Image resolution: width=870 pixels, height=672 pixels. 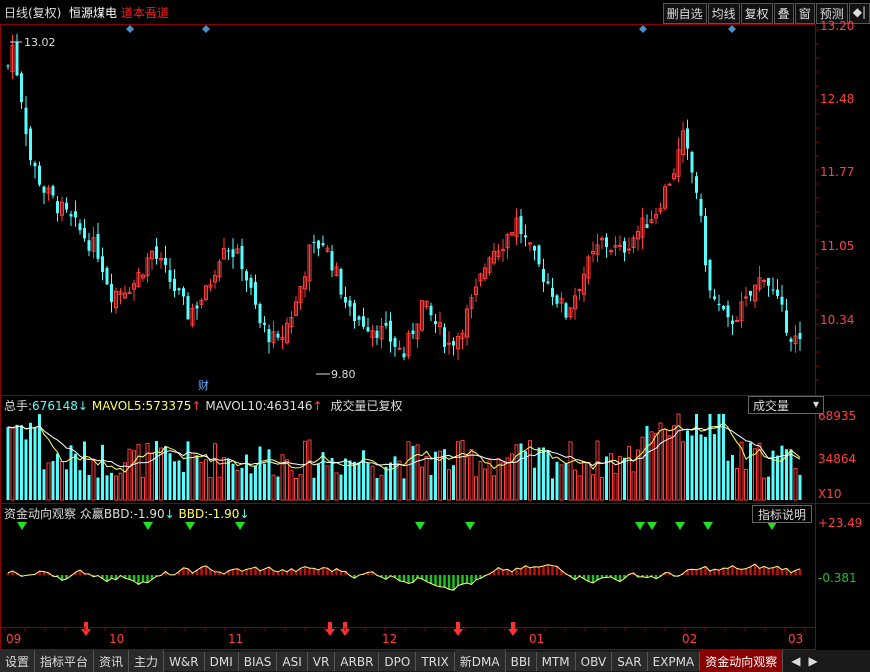 What do you see at coordinates (82, 406) in the screenshot?
I see `down-arrow-icon: ↓` at bounding box center [82, 406].